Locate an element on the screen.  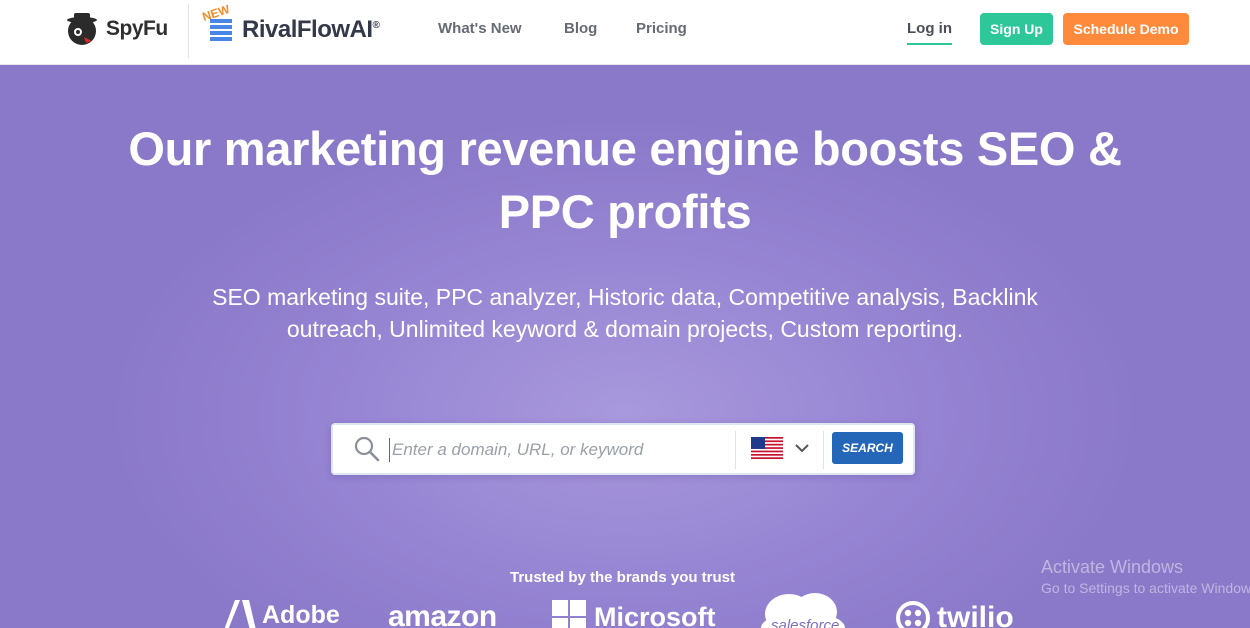
brand-twilio-logo: twilio is located at coordinates (954, 614).